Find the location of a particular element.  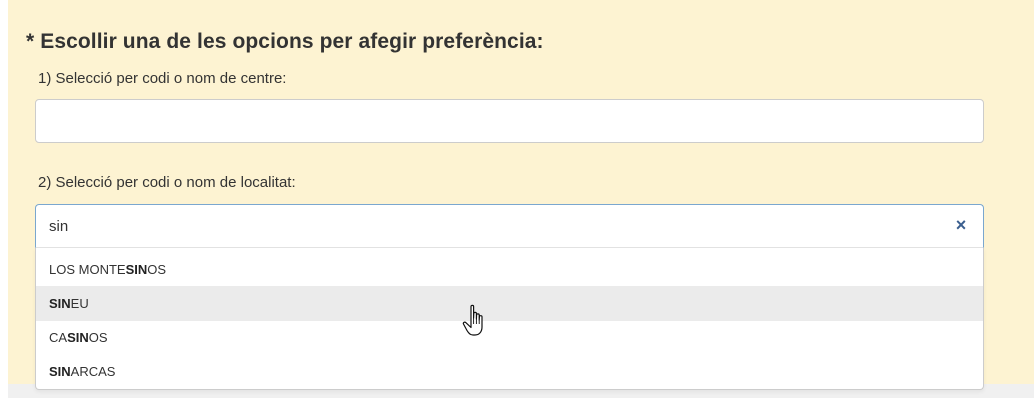

suggestion-post: ARCAS is located at coordinates (93, 371).